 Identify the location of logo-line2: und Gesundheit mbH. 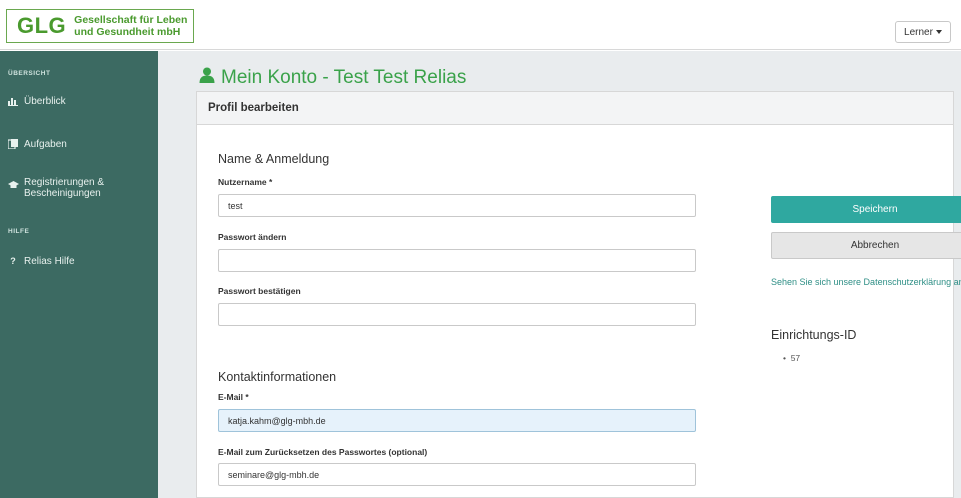
(127, 32).